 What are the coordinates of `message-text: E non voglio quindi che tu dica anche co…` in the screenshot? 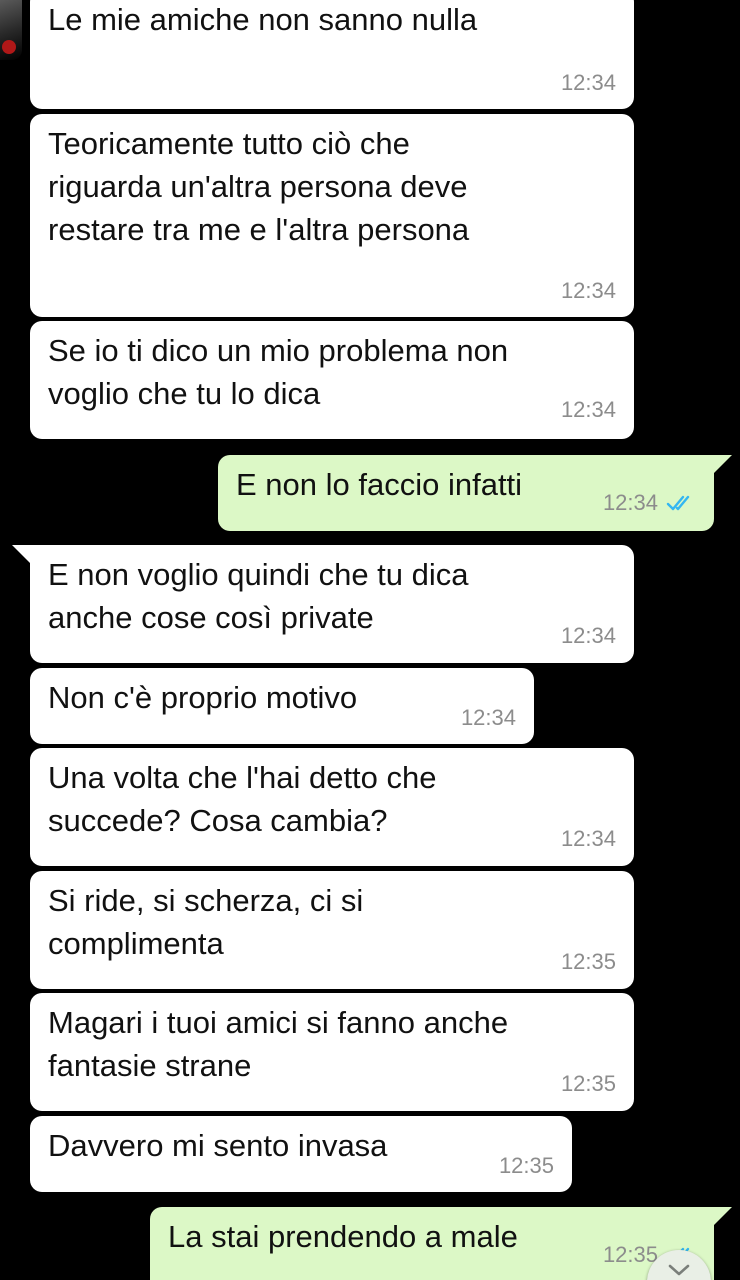 It's located at (258, 596).